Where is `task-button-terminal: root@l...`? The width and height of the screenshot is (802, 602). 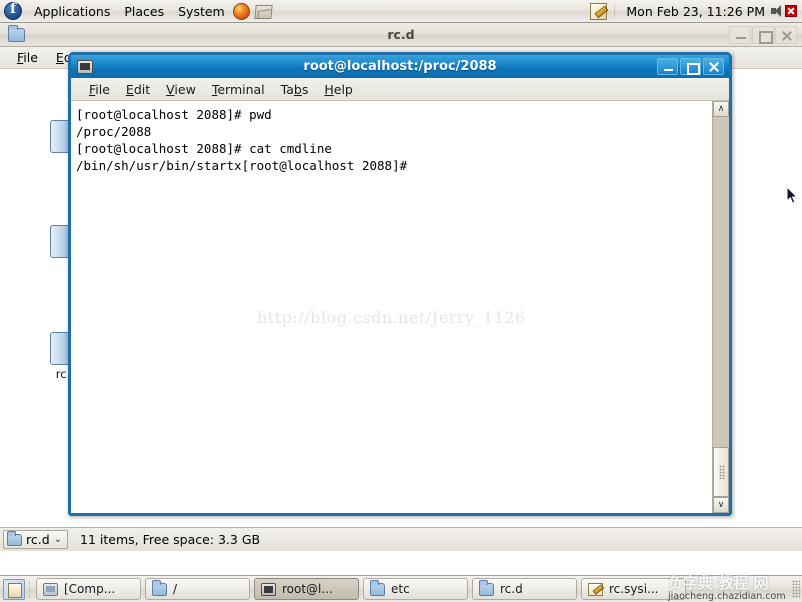 task-button-terminal: root@l... is located at coordinates (306, 589).